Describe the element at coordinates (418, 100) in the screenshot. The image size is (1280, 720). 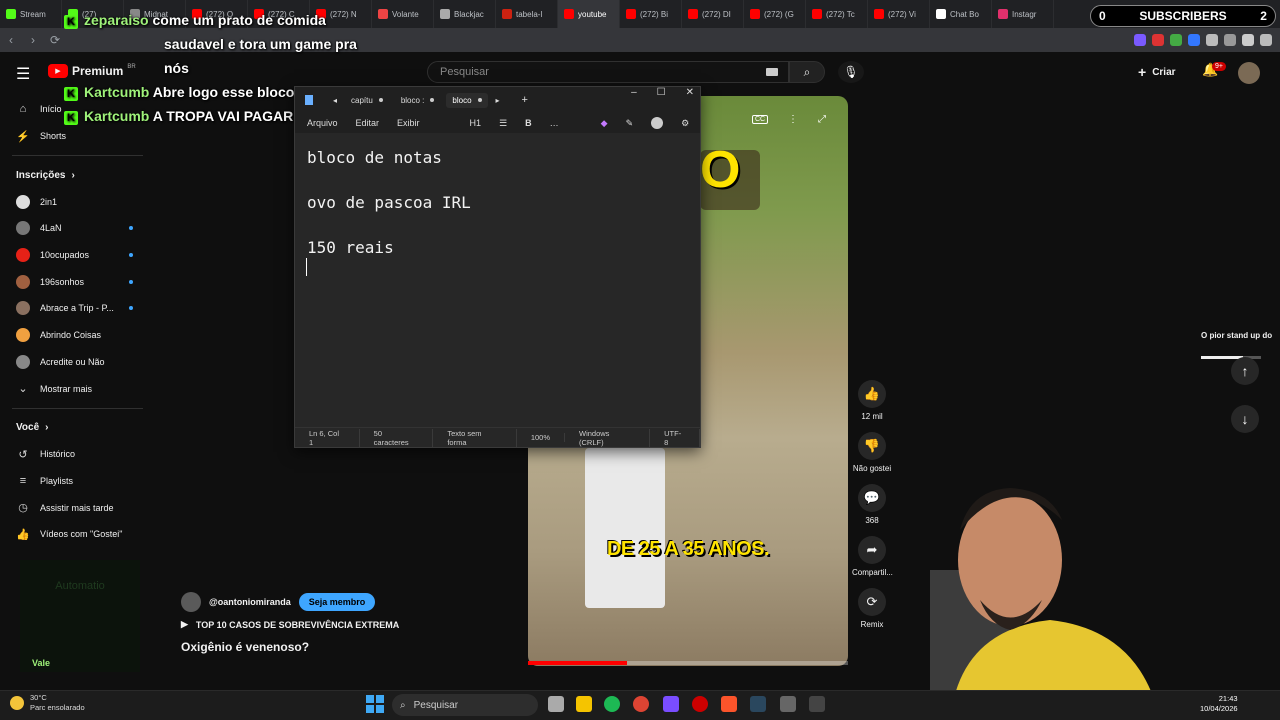
I see `notepad-tab: bloco :` at that location.